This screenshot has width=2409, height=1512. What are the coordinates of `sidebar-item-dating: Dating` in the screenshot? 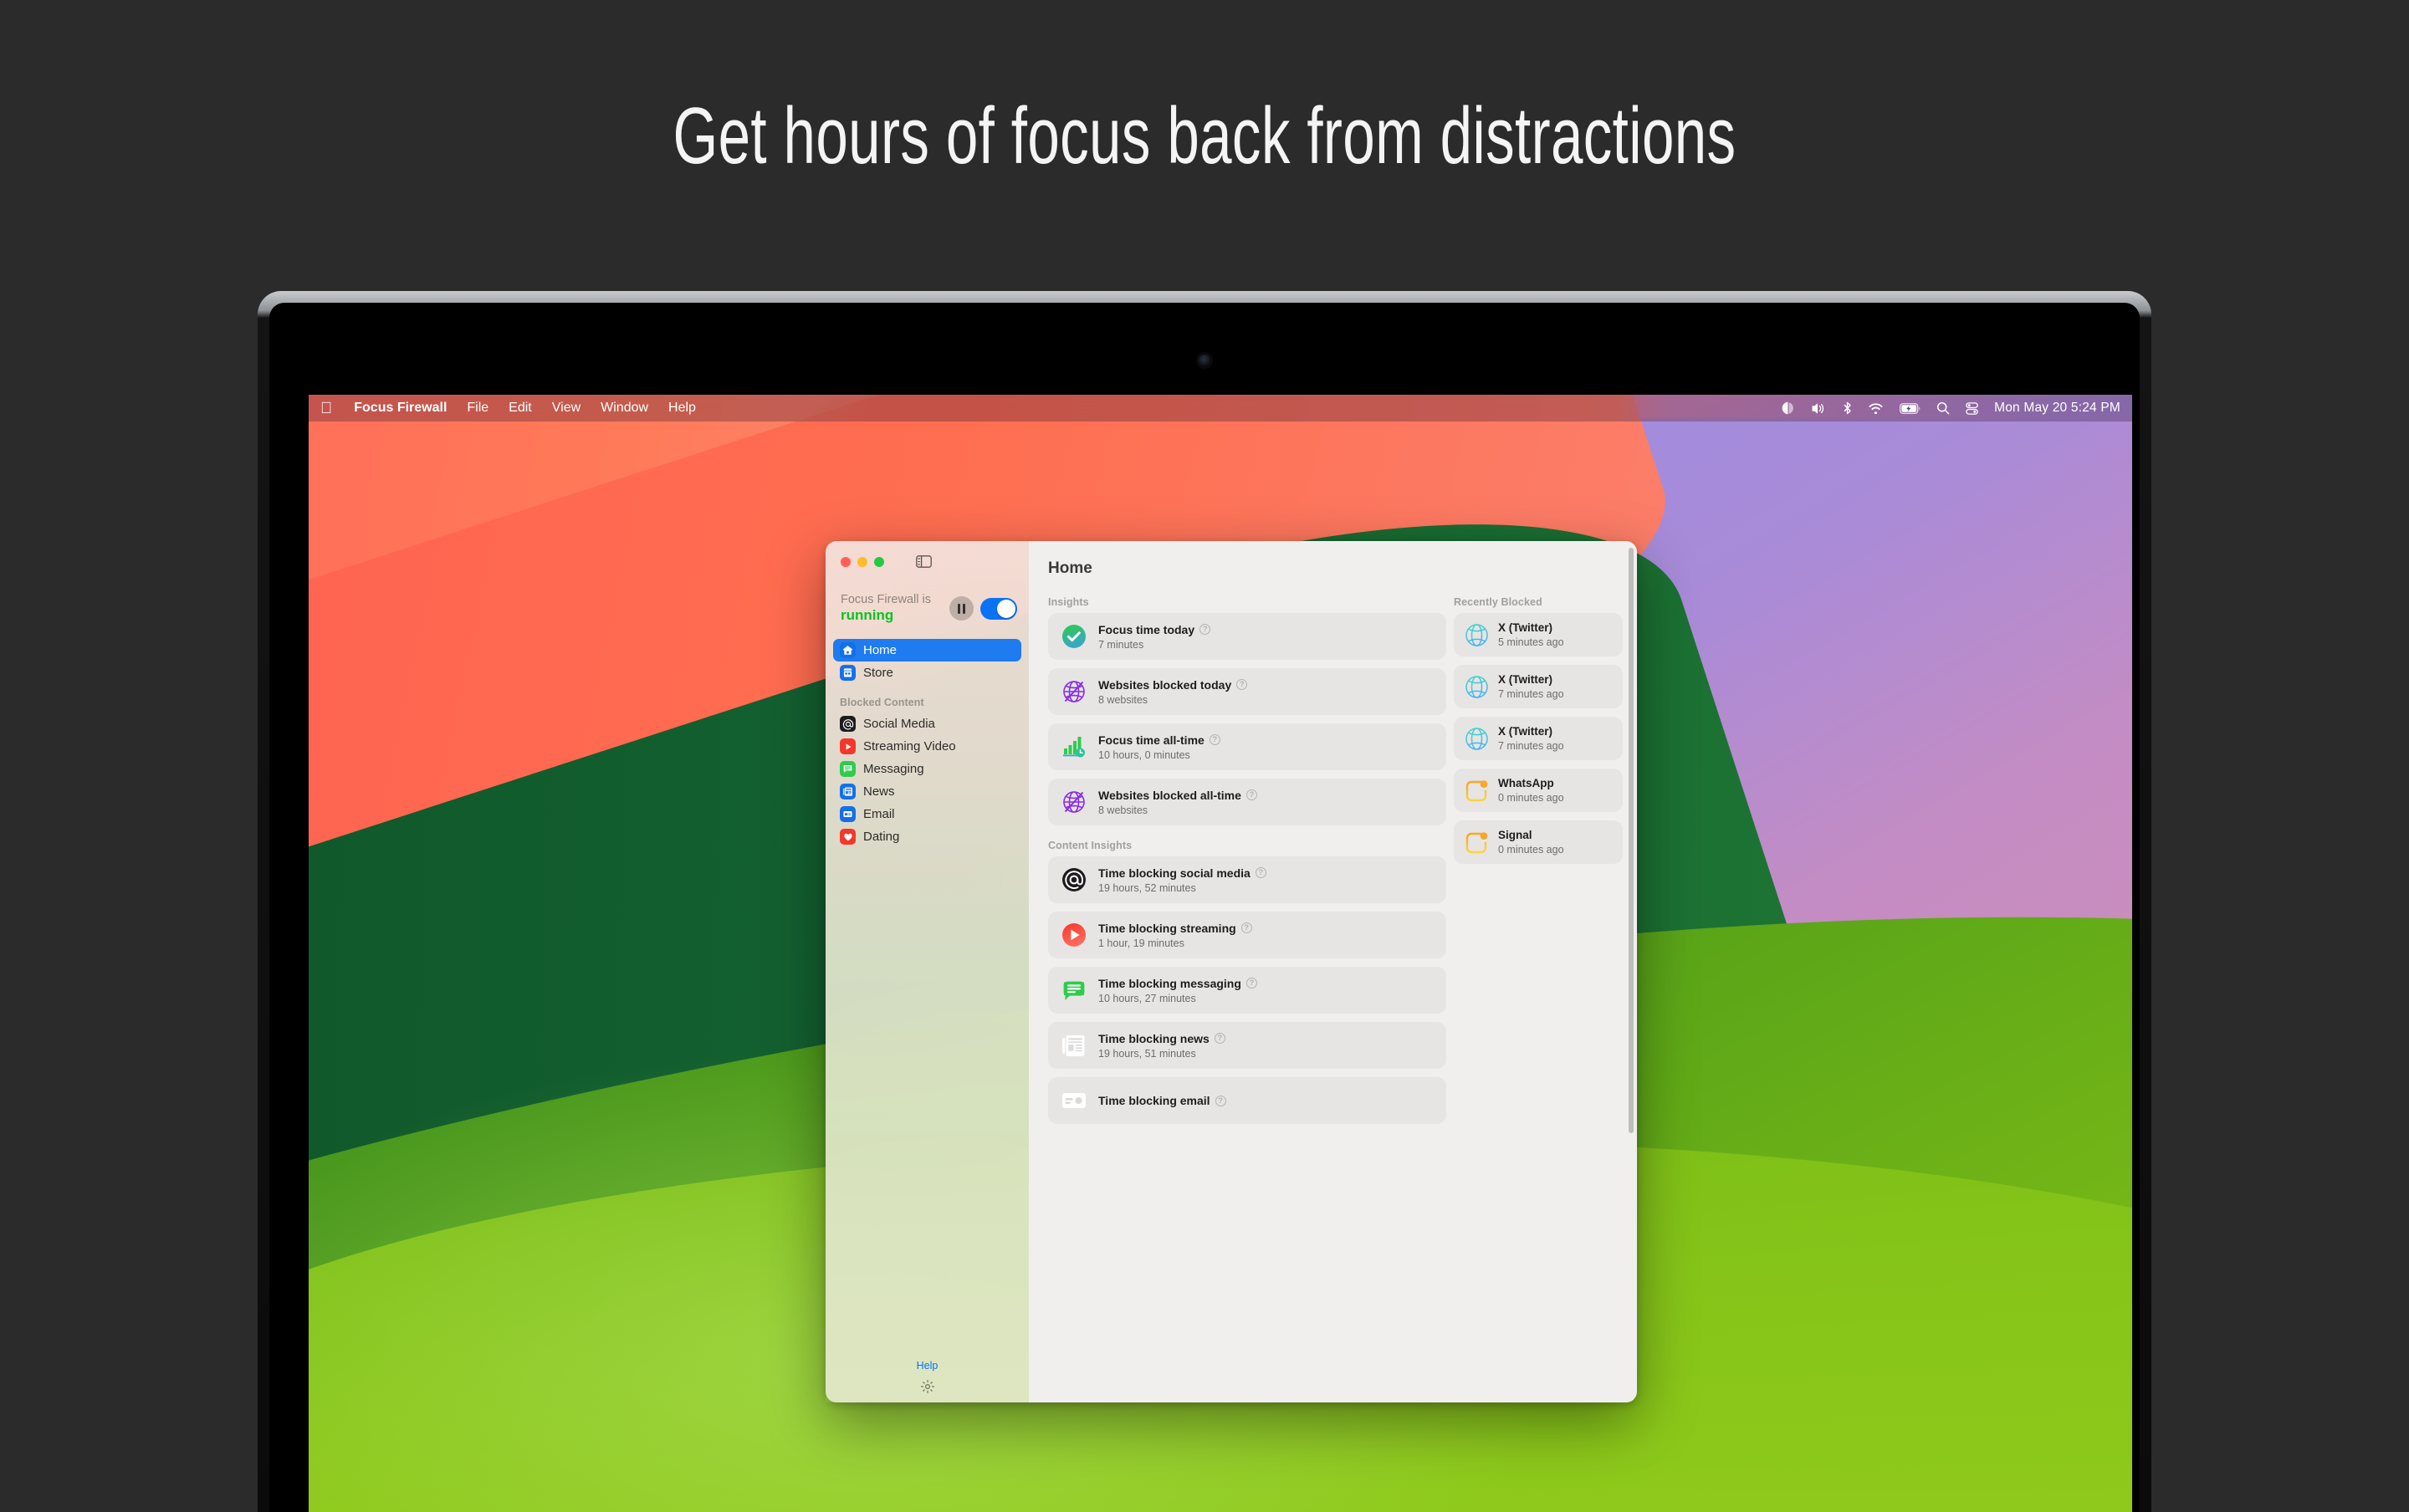 It's located at (927, 836).